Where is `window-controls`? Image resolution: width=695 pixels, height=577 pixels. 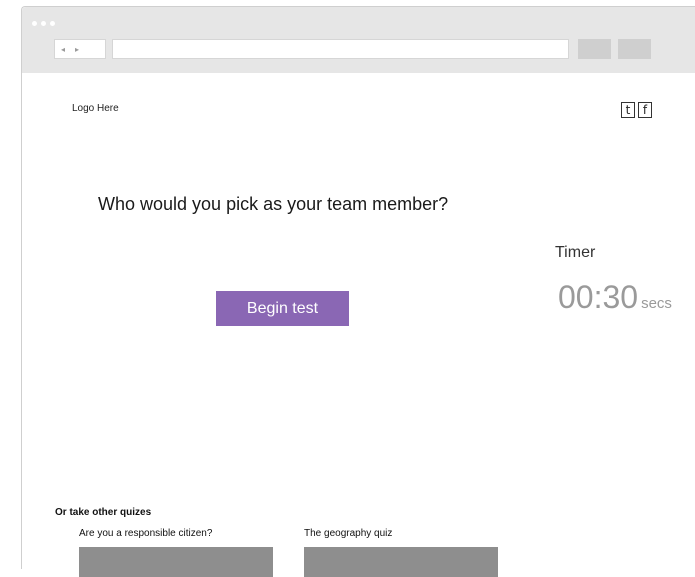 window-controls is located at coordinates (43, 23).